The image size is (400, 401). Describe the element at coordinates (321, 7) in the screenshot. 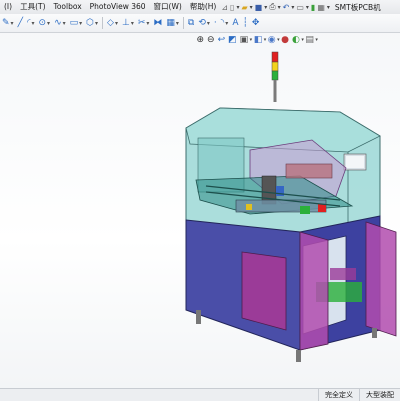

I see `options-icon: ▦` at that location.